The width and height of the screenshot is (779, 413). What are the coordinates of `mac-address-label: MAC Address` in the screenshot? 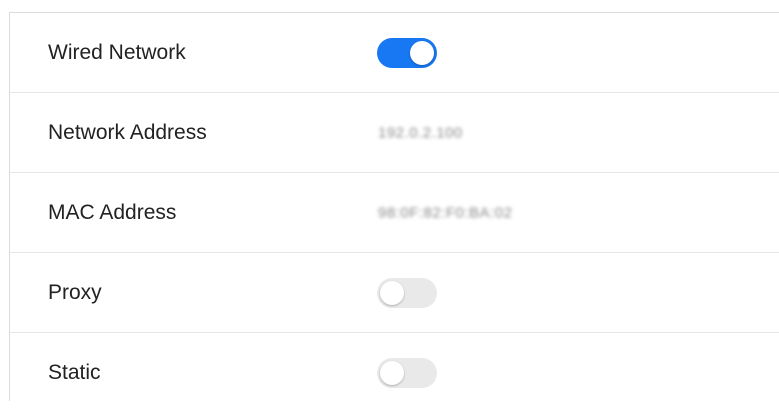 It's located at (112, 212).